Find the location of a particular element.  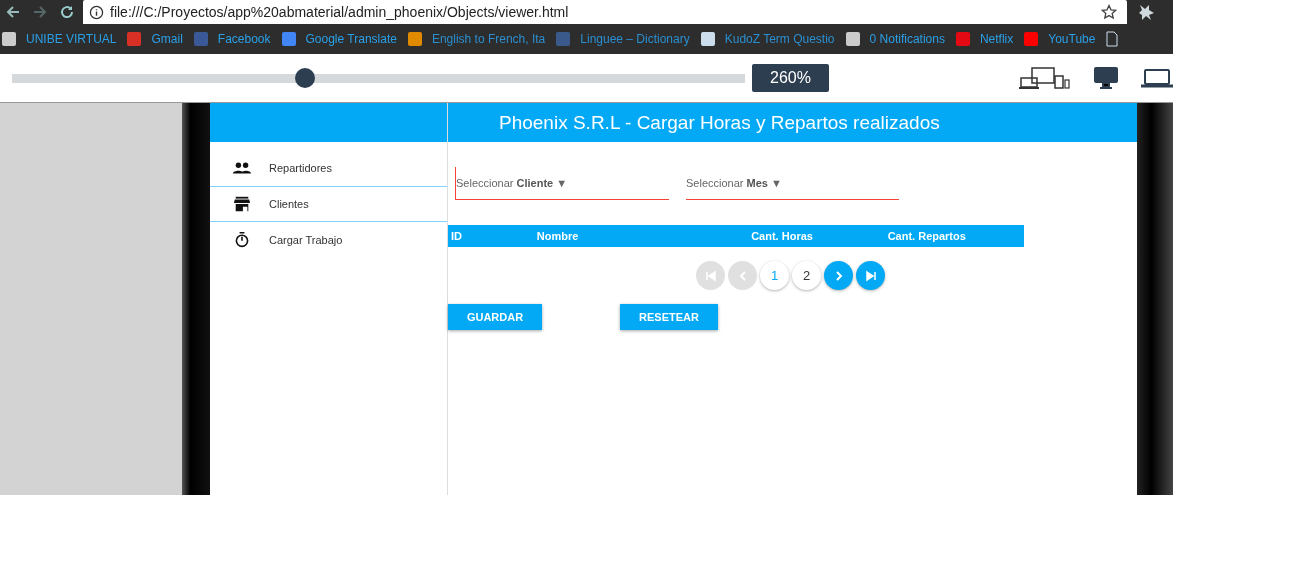

column-header: ID is located at coordinates (456, 236).